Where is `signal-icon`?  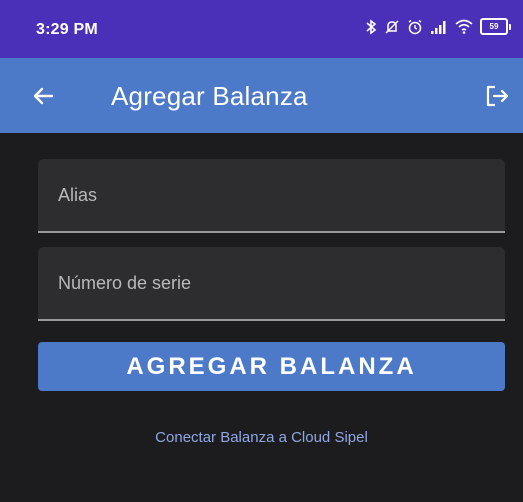
signal-icon is located at coordinates (439, 27).